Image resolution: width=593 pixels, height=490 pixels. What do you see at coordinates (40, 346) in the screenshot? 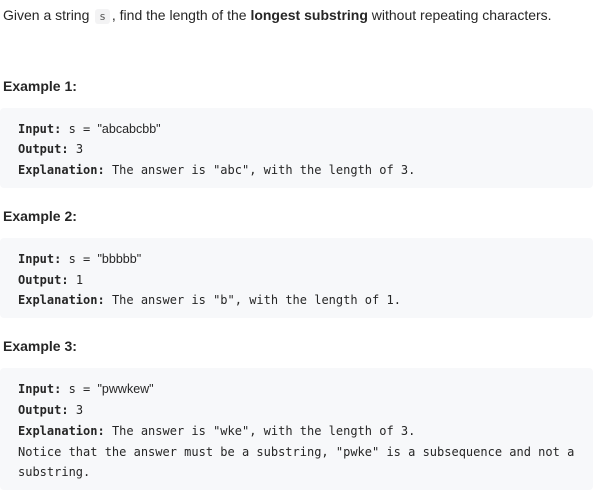
I see `example-3-title: Example 3:` at bounding box center [40, 346].